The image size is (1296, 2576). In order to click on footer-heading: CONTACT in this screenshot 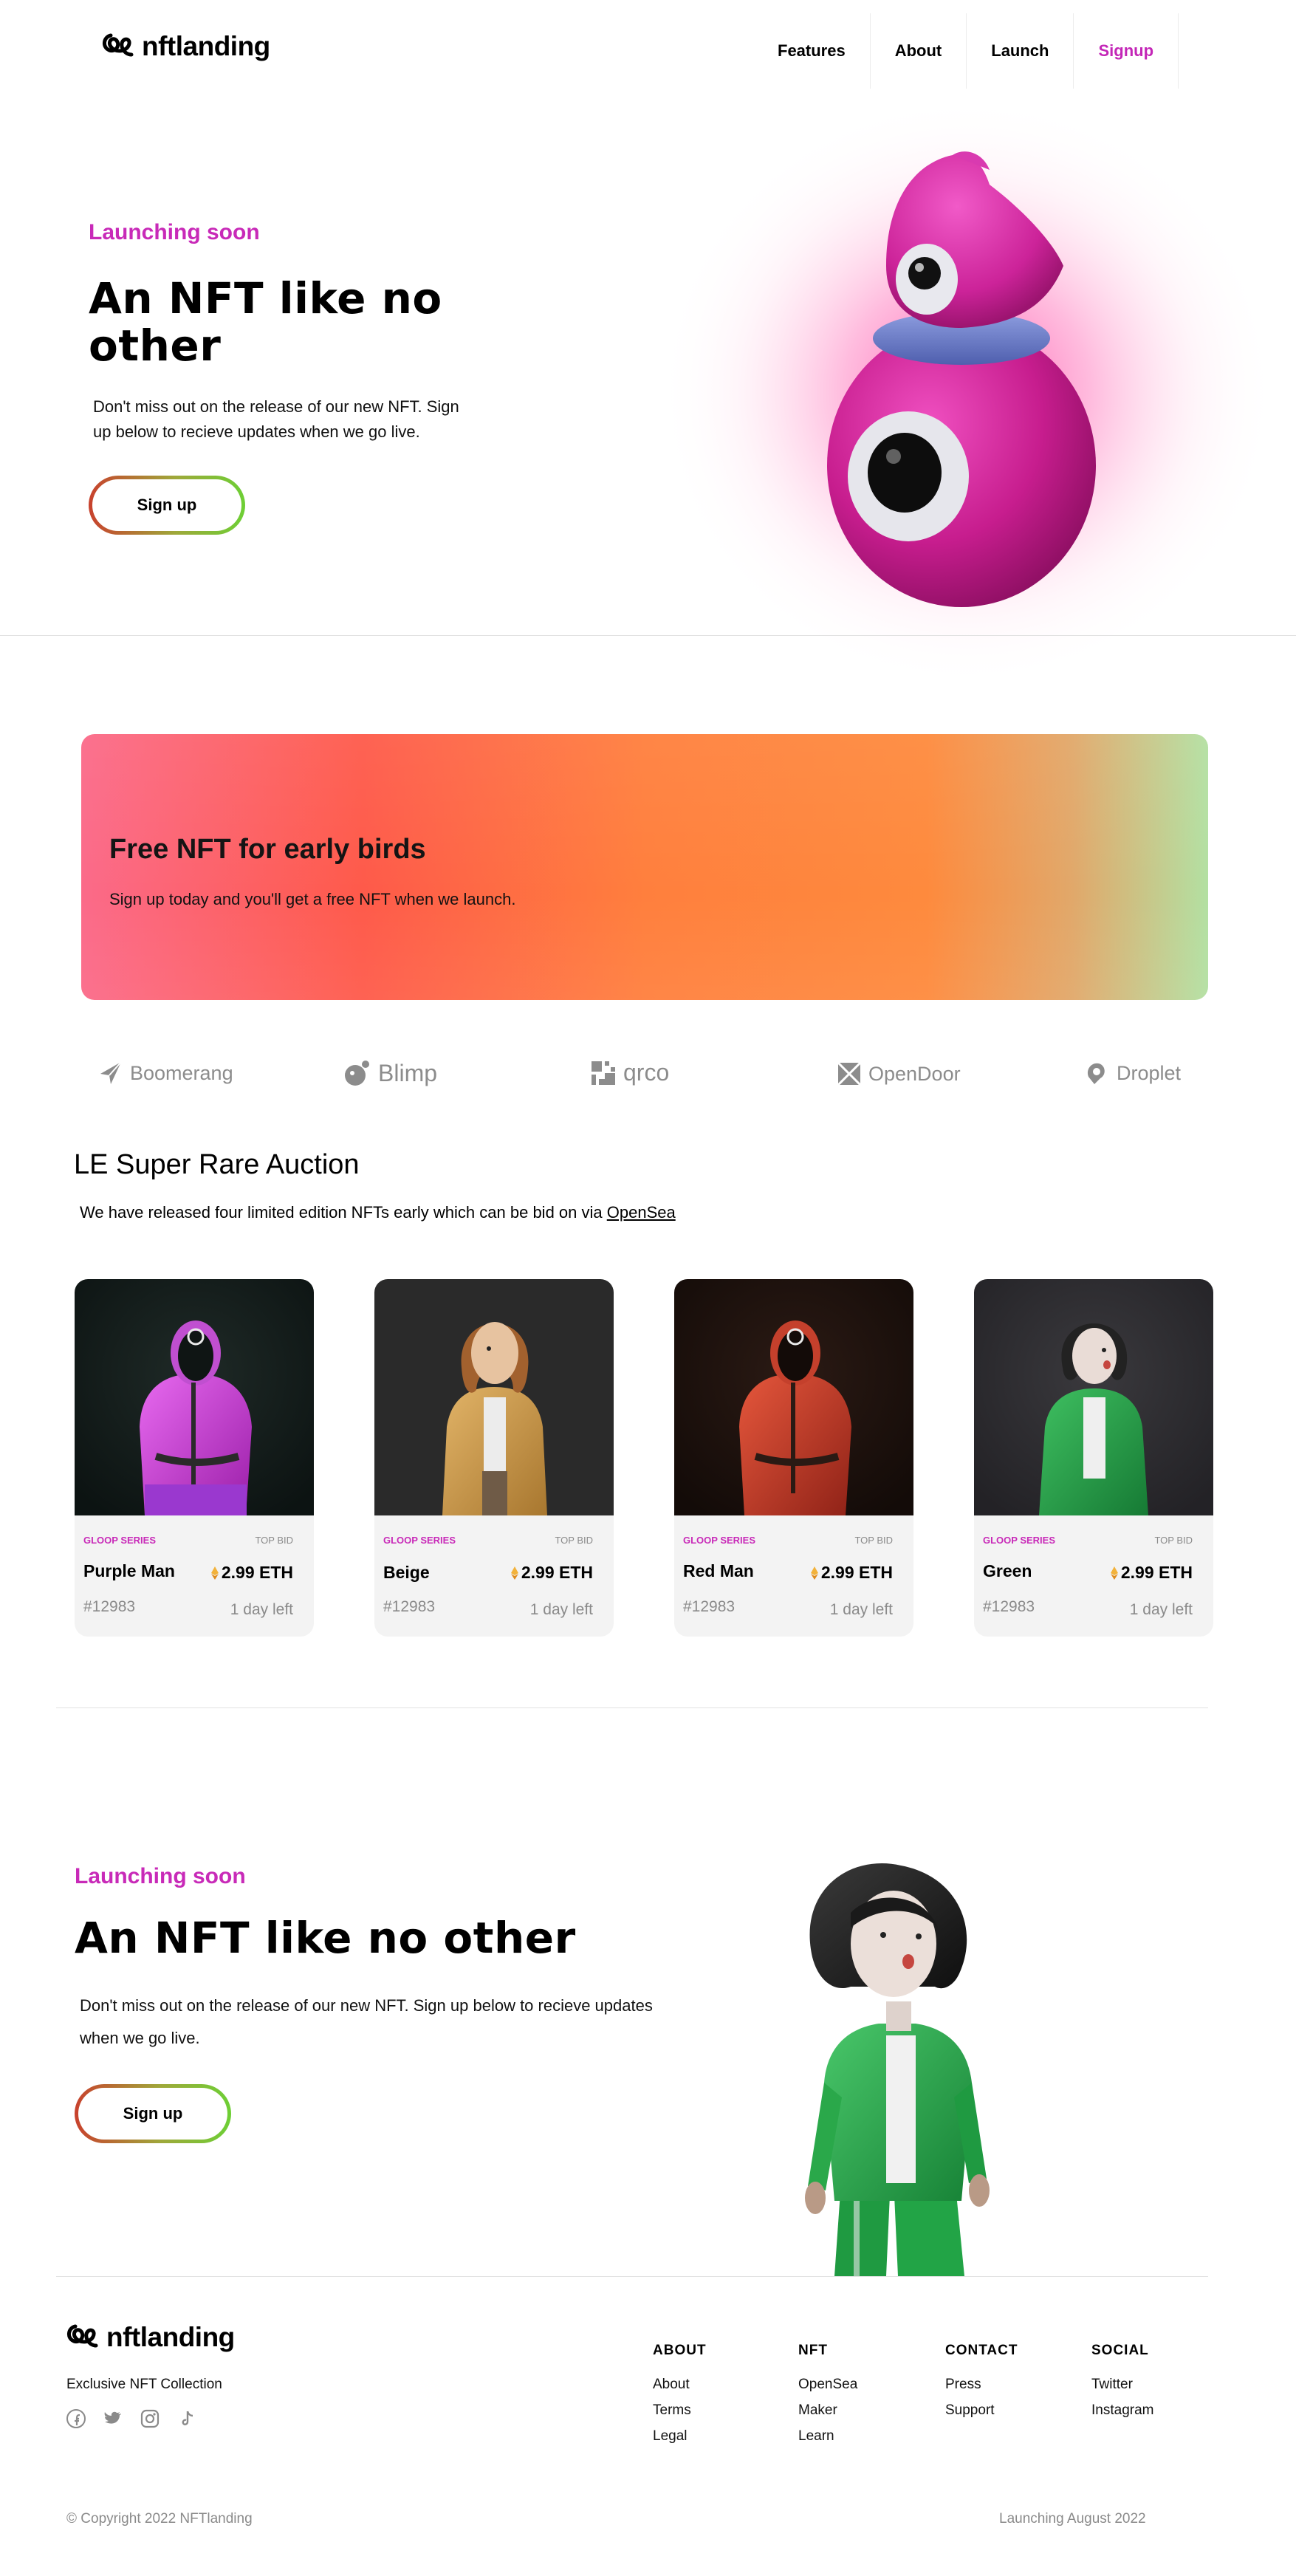, I will do `click(982, 2350)`.